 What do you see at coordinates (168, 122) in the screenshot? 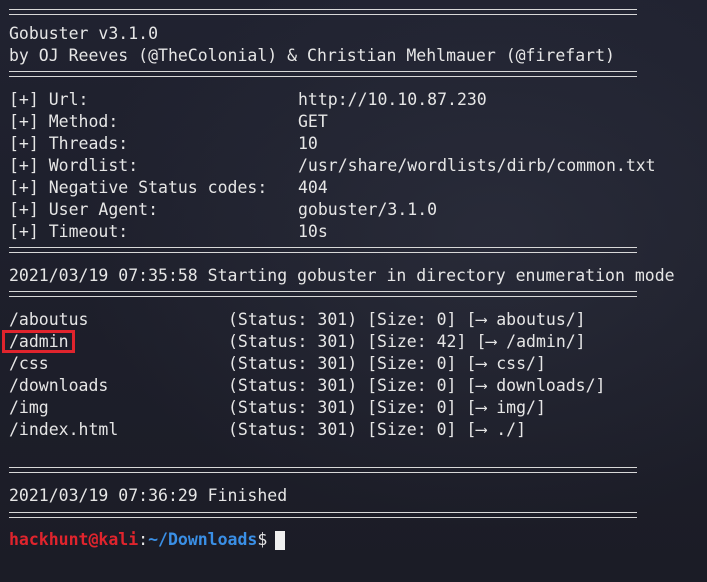
I see `config-method: [+] Method: GET` at bounding box center [168, 122].